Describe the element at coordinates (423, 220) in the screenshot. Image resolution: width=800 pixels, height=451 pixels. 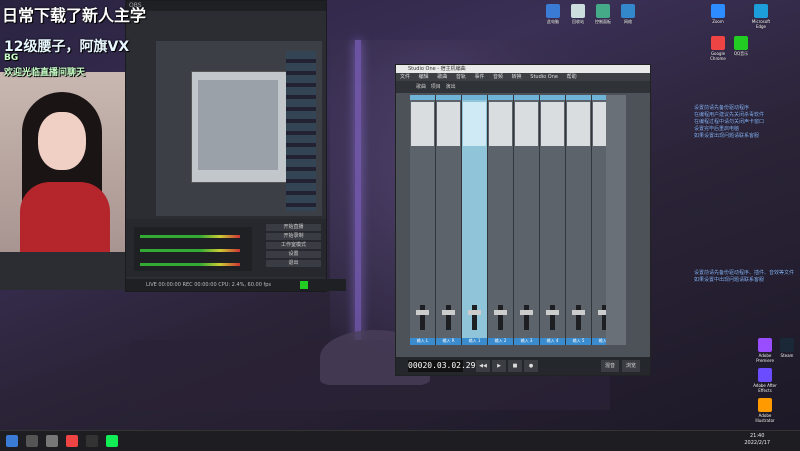
I see `mixer-channel: 输入 L` at that location.